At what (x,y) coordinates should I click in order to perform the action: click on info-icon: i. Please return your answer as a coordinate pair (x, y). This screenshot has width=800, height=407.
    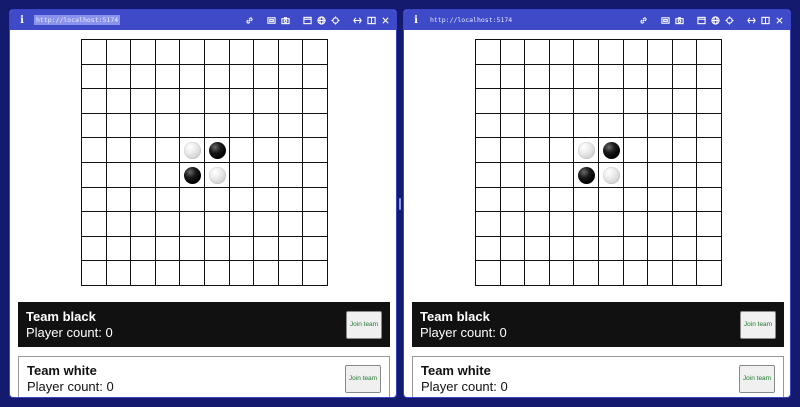
    Looking at the image, I should click on (22, 20).